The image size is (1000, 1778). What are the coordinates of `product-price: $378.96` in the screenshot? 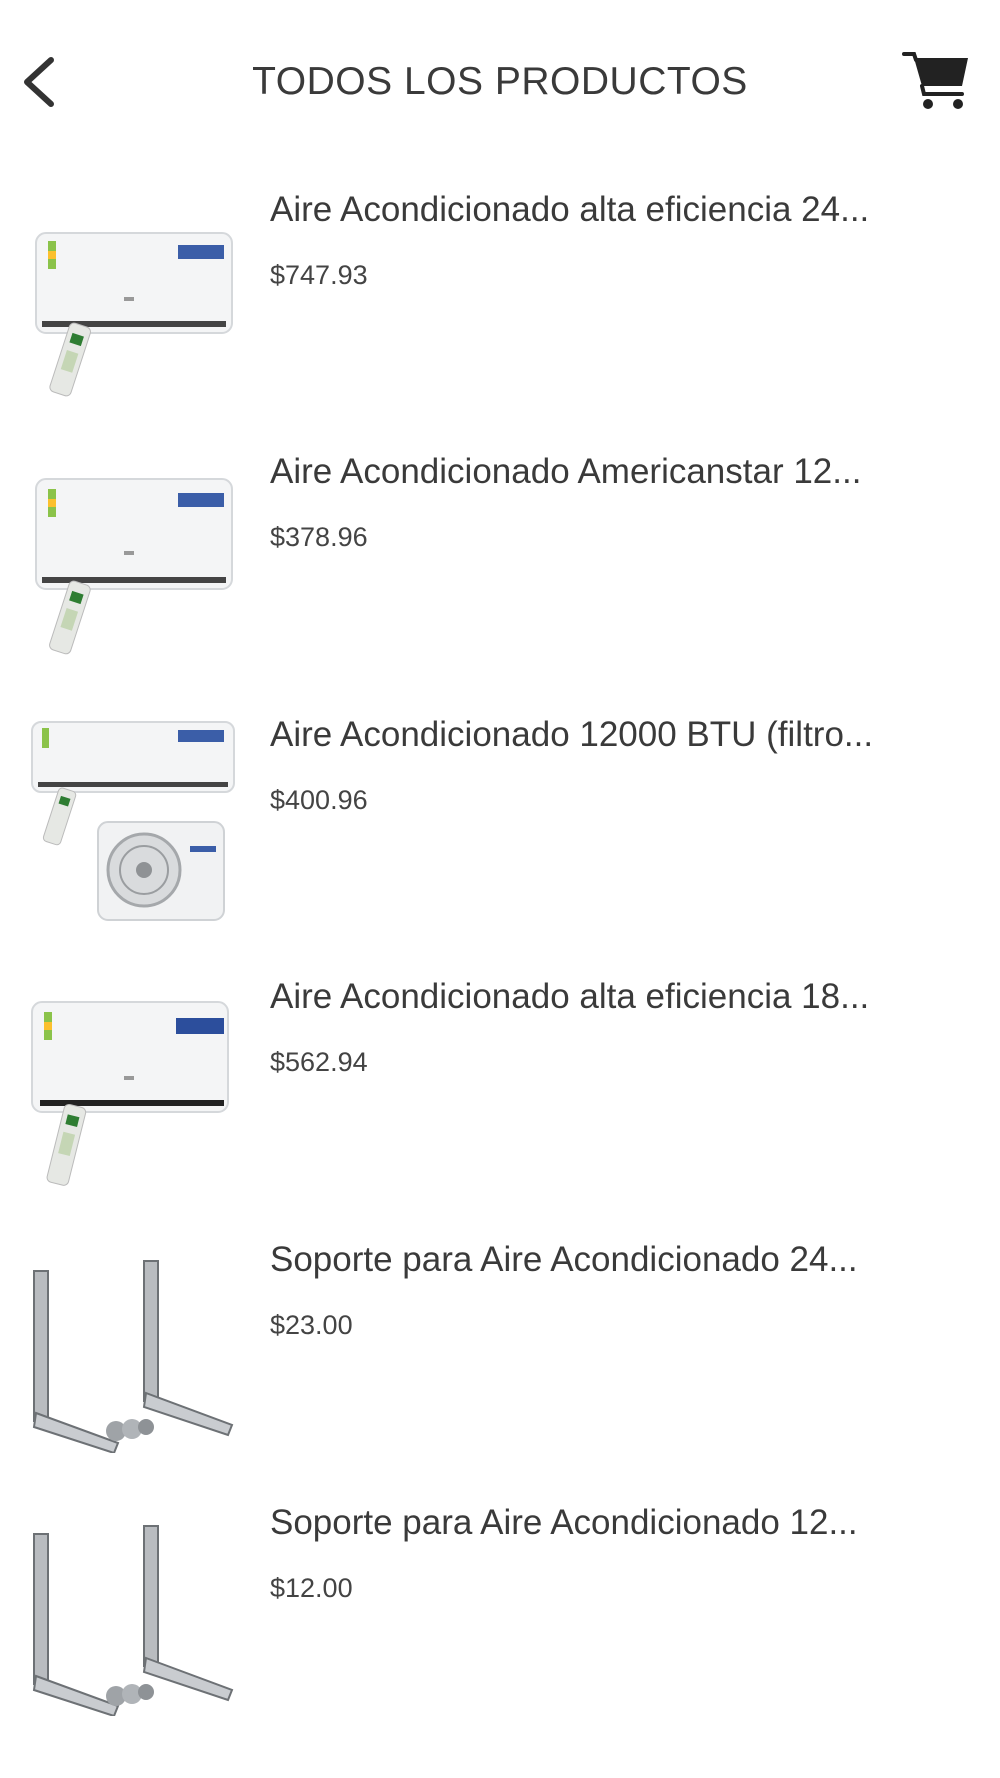 It's located at (319, 537).